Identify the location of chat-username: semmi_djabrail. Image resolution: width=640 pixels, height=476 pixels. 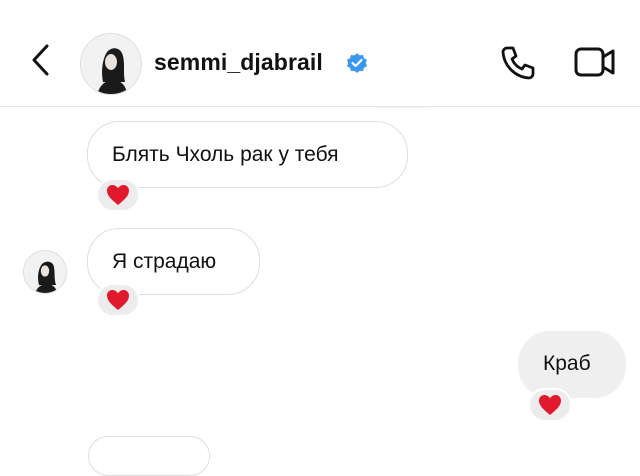
(238, 62).